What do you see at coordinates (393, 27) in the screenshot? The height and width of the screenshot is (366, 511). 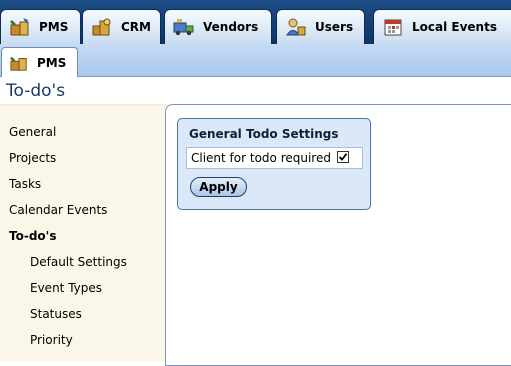 I see `local-events-icon` at bounding box center [393, 27].